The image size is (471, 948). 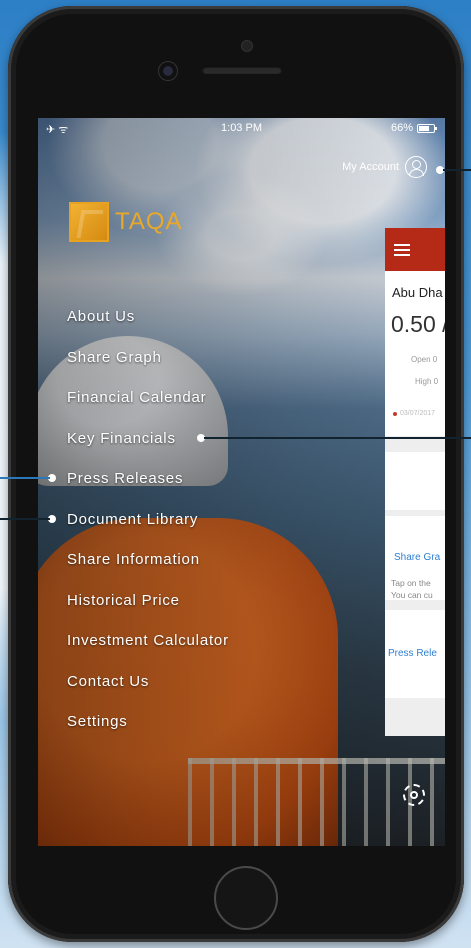 I want to click on battery-icon, so click(x=427, y=128).